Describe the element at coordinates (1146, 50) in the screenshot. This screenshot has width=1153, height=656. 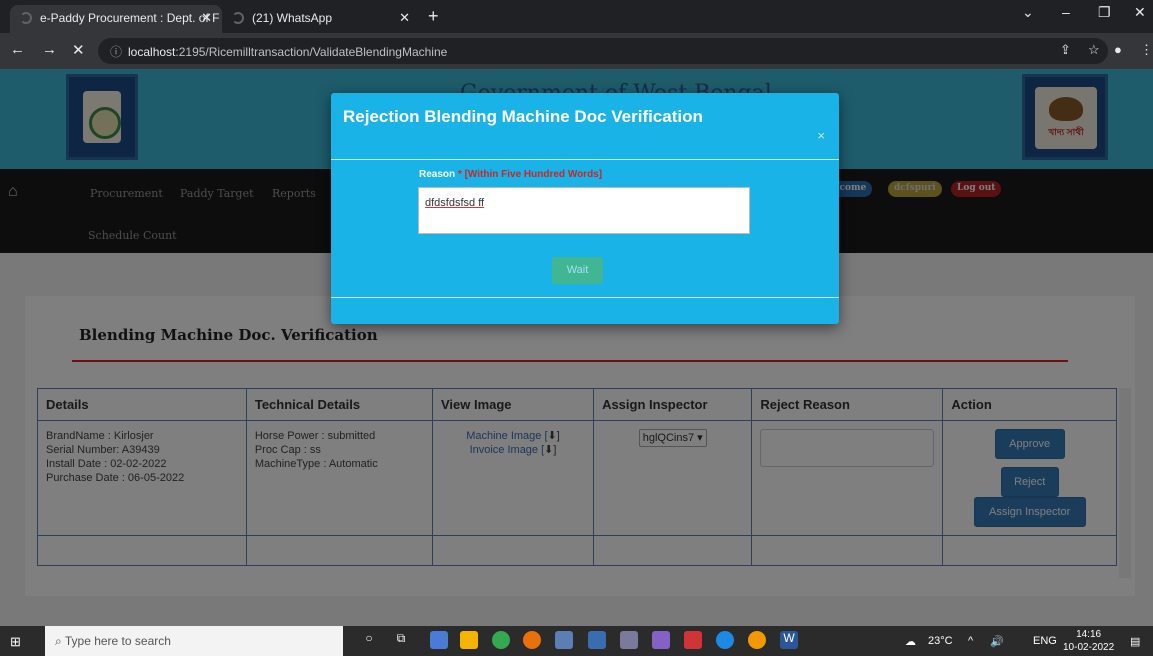
I see `menu-icon: ⋮` at that location.